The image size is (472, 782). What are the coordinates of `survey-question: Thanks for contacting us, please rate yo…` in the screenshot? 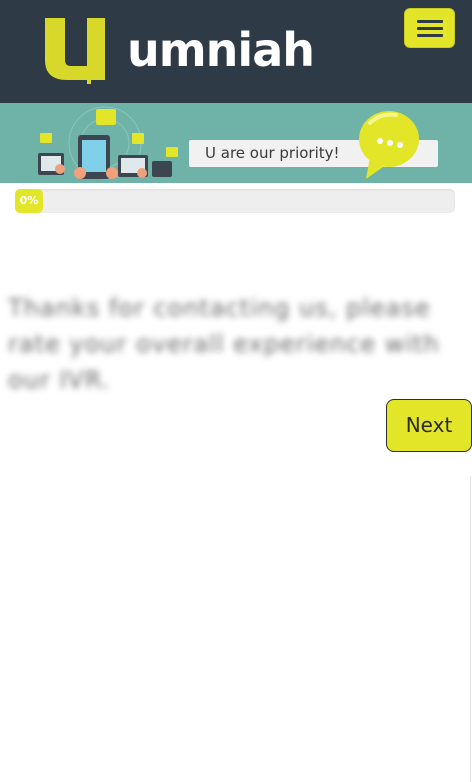 It's located at (224, 344).